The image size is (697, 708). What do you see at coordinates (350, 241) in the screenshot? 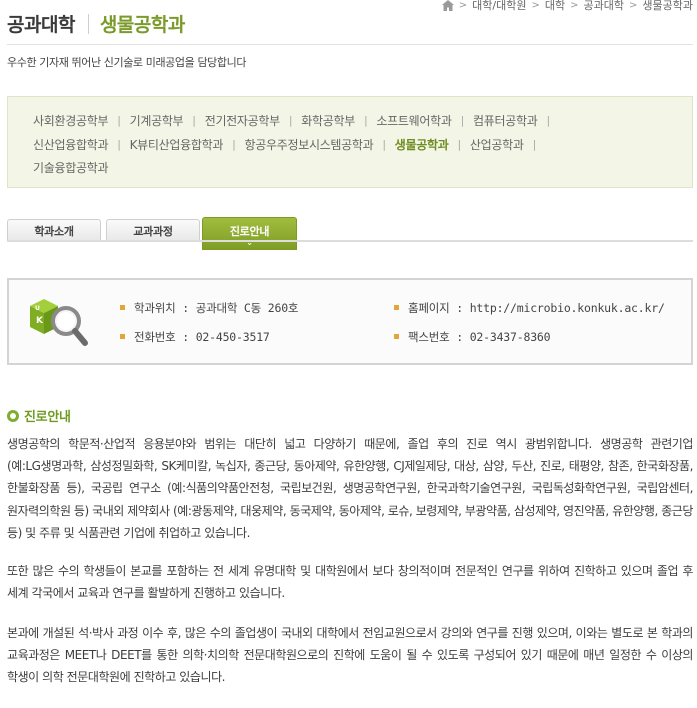
I see `tab-underline` at bounding box center [350, 241].